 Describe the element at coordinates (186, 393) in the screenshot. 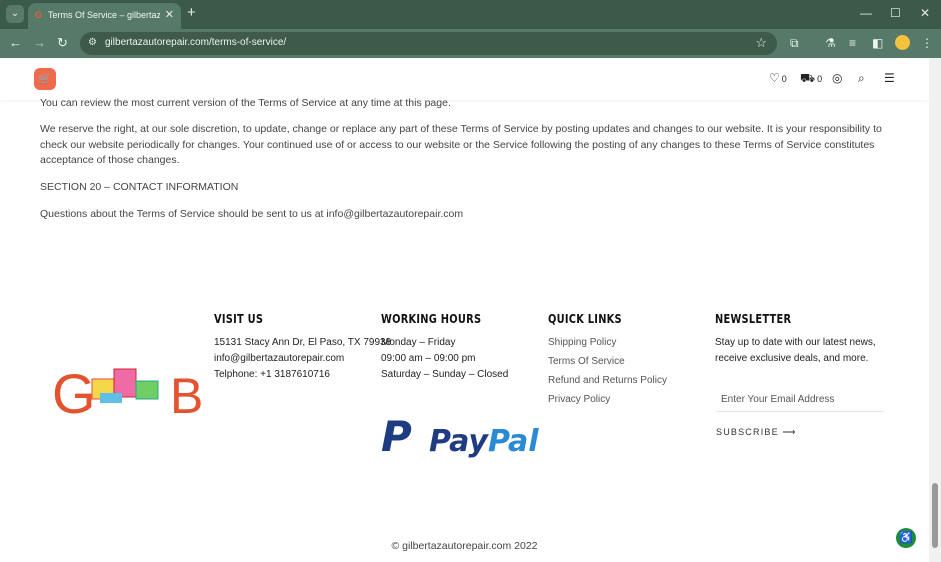

I see `logo-letter-b: B` at that location.